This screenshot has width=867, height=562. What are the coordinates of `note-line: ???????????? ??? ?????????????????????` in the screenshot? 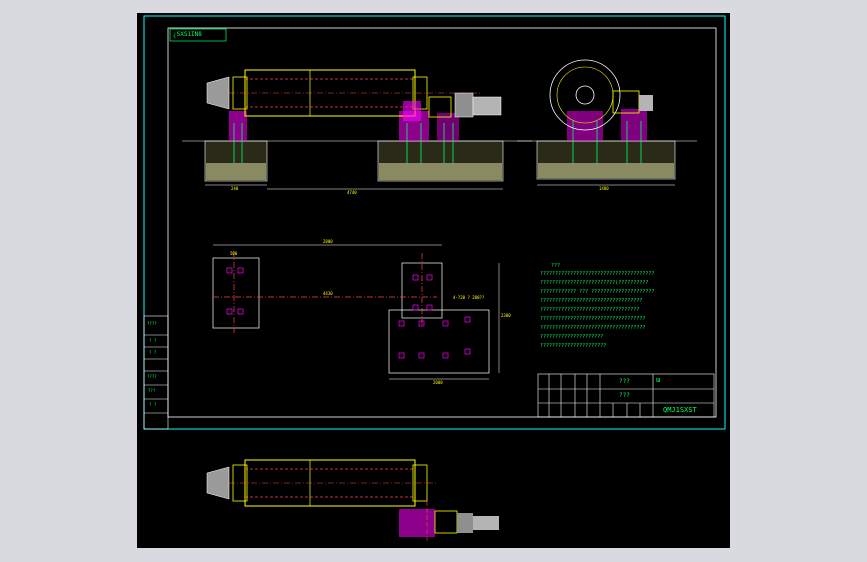 It's located at (597, 292).